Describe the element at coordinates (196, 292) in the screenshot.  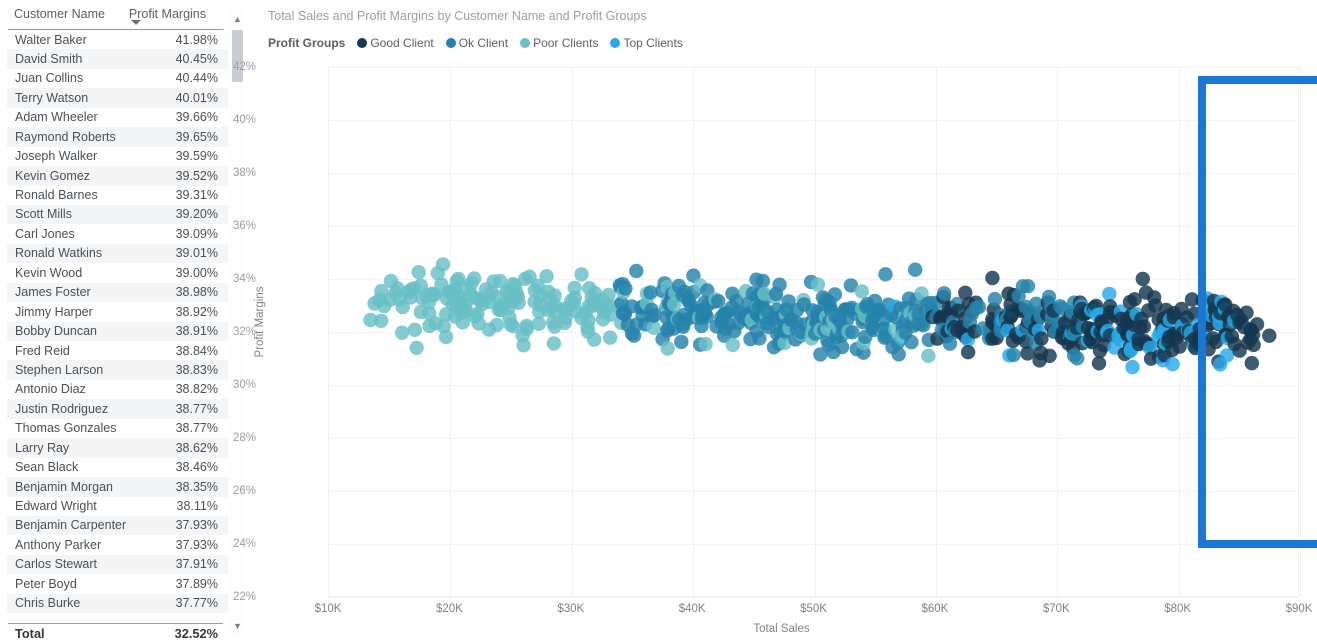
I see `cell-profit-margin: 38.98%` at that location.